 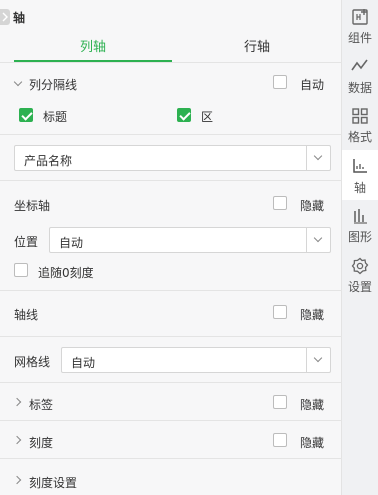 What do you see at coordinates (71, 243) in the screenshot?
I see `position-select-value: 自动` at bounding box center [71, 243].